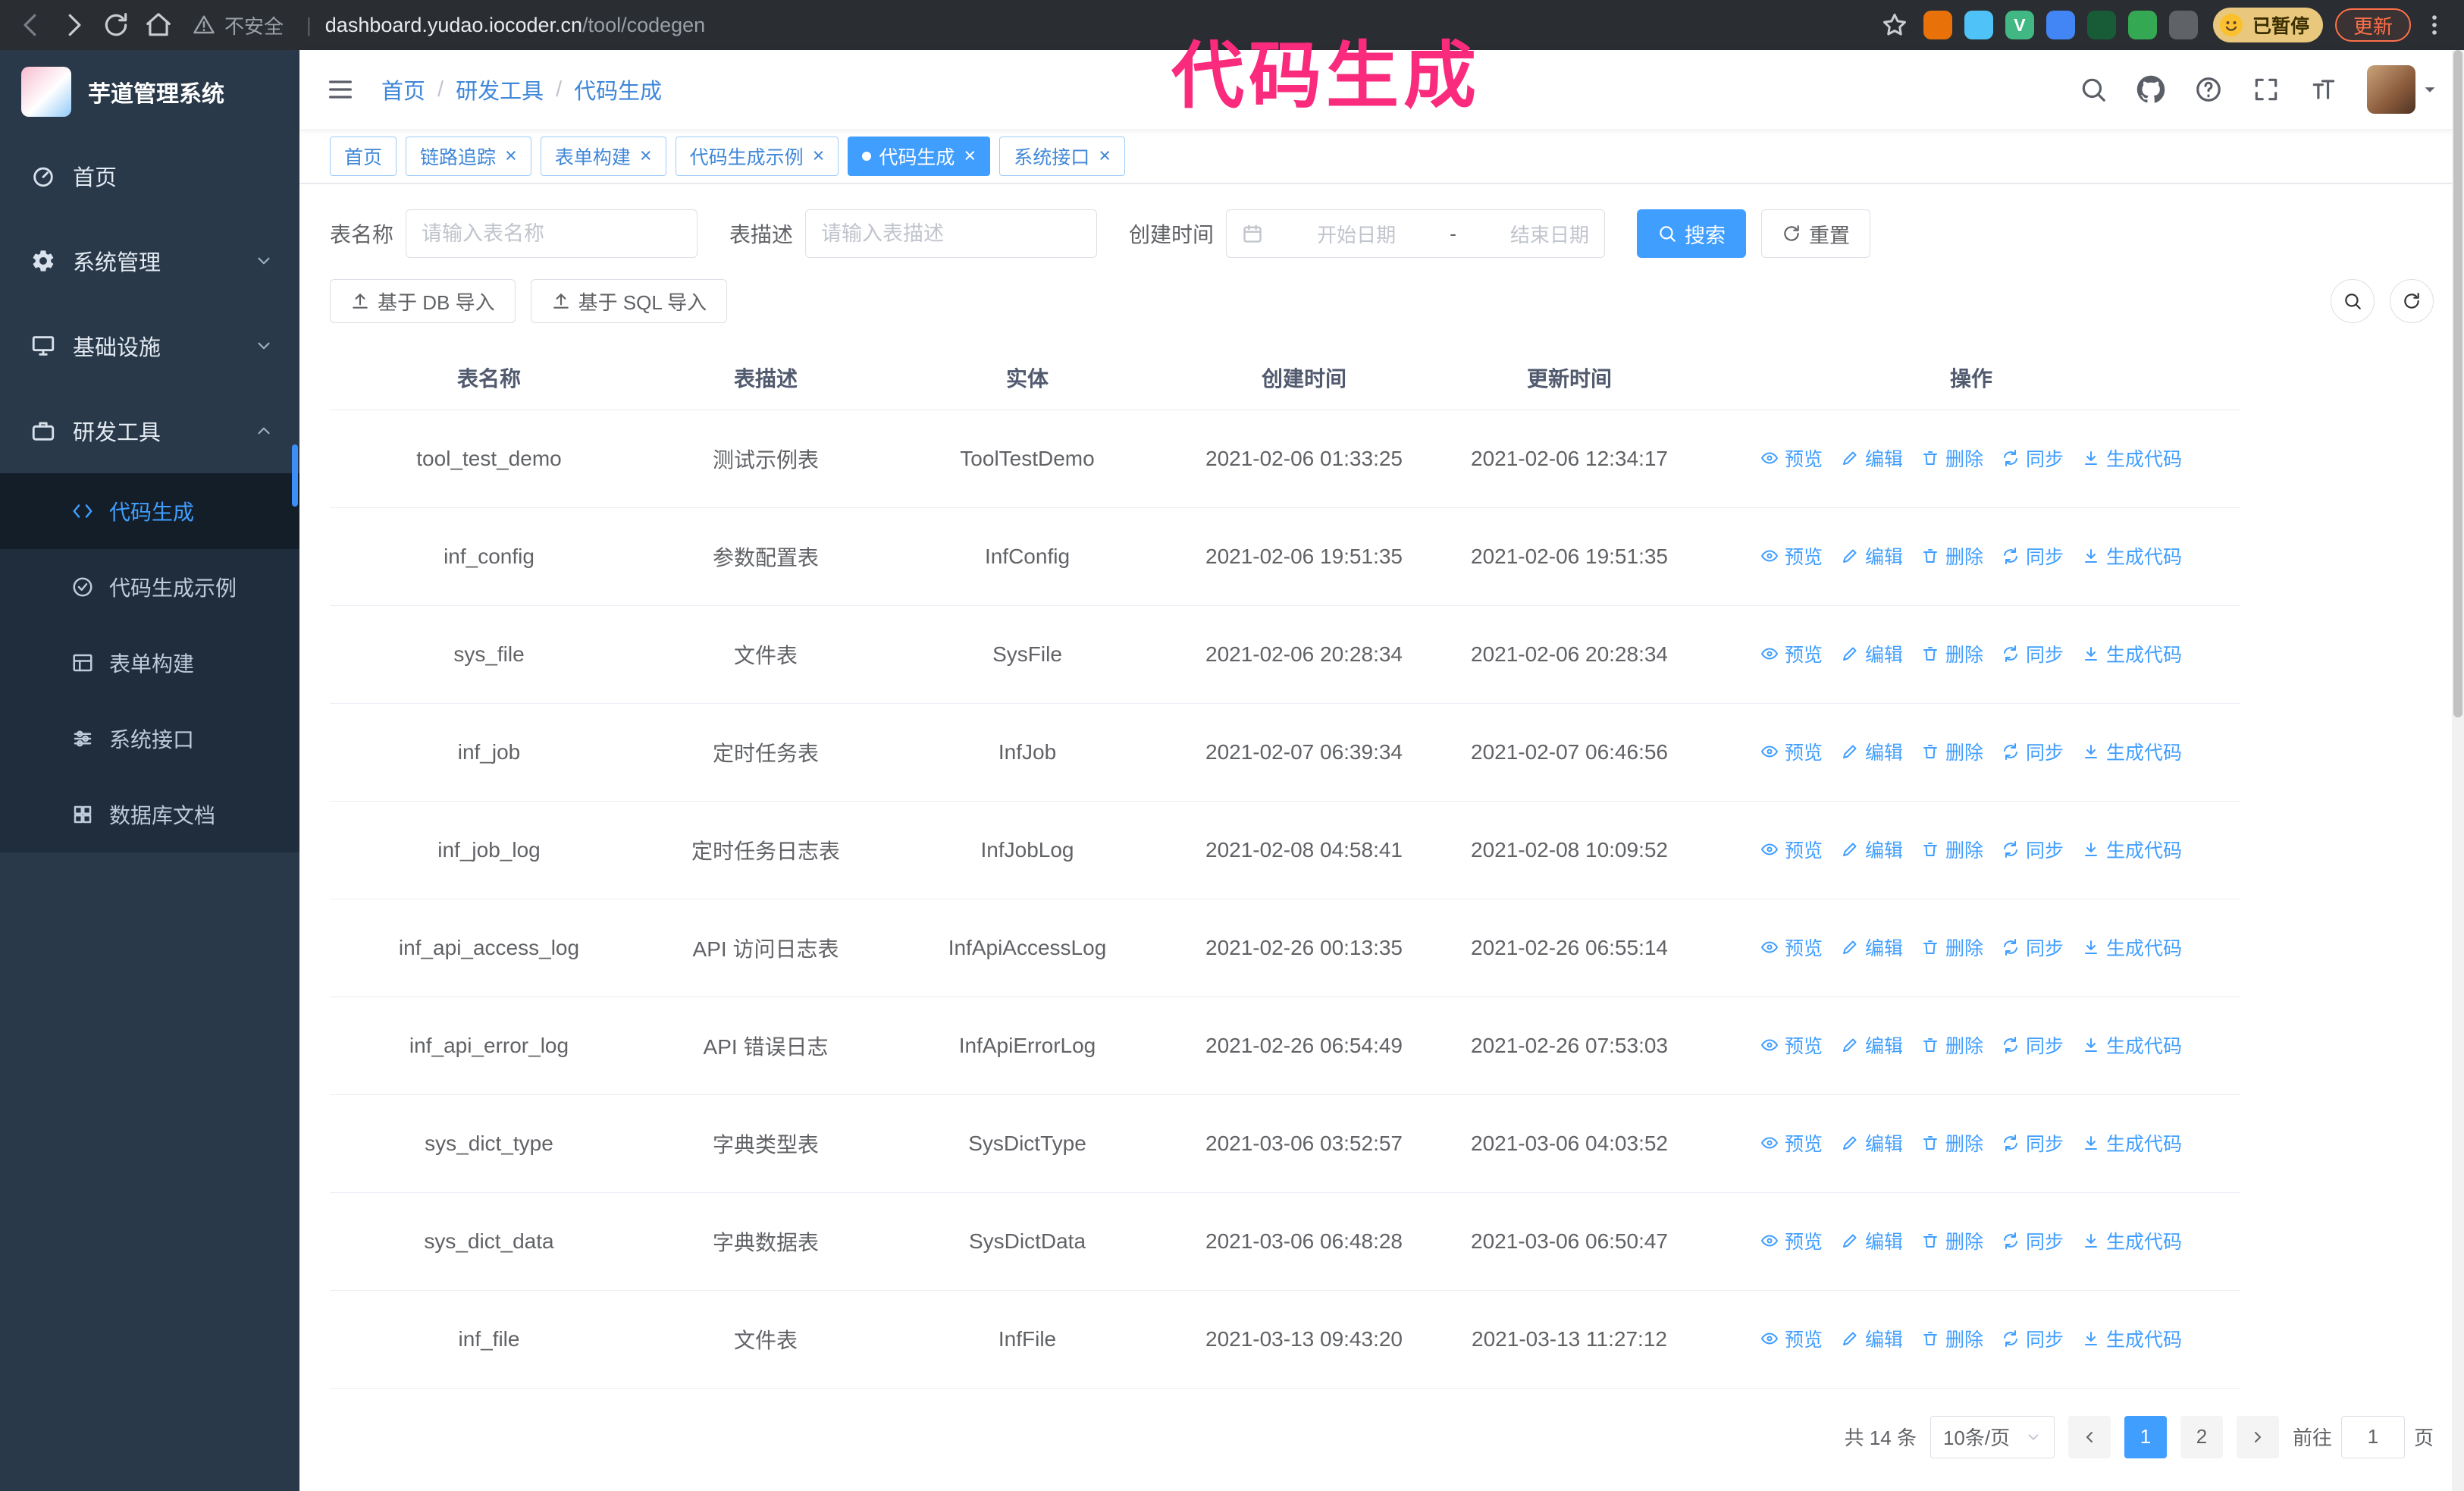 Image resolution: width=2464 pixels, height=1491 pixels. Describe the element at coordinates (1993, 1436) in the screenshot. I see `page-size-select: 10条/页` at that location.